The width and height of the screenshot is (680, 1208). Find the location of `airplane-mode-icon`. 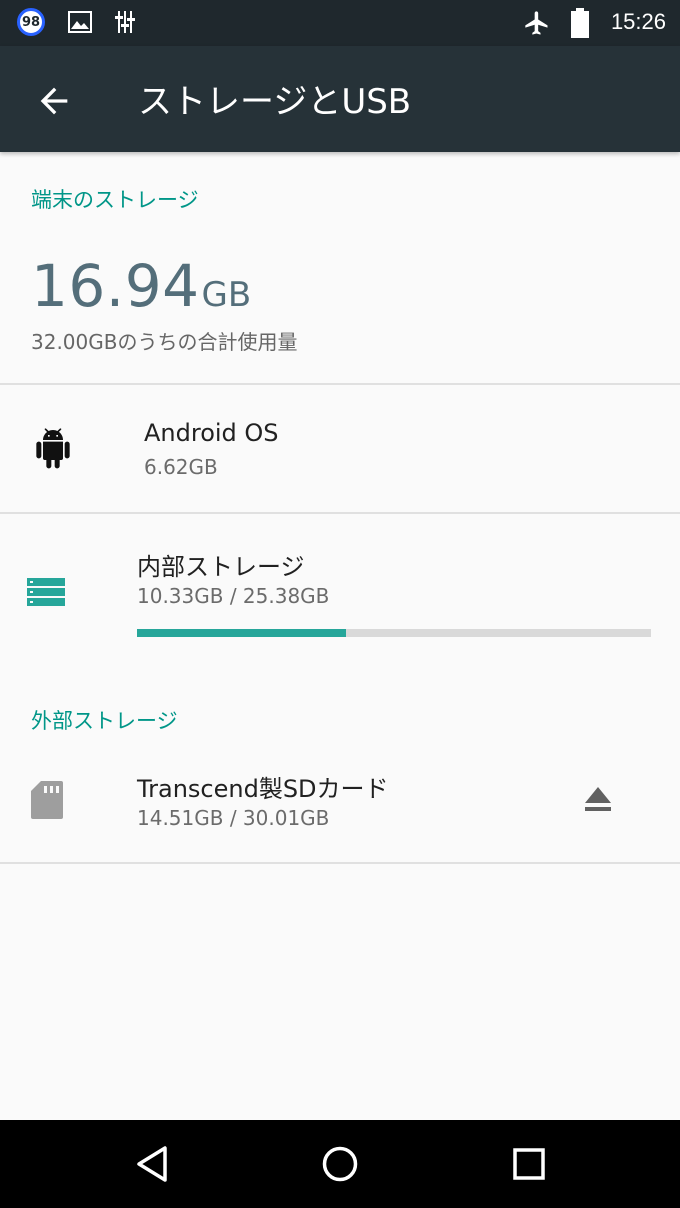

airplane-mode-icon is located at coordinates (536, 23).